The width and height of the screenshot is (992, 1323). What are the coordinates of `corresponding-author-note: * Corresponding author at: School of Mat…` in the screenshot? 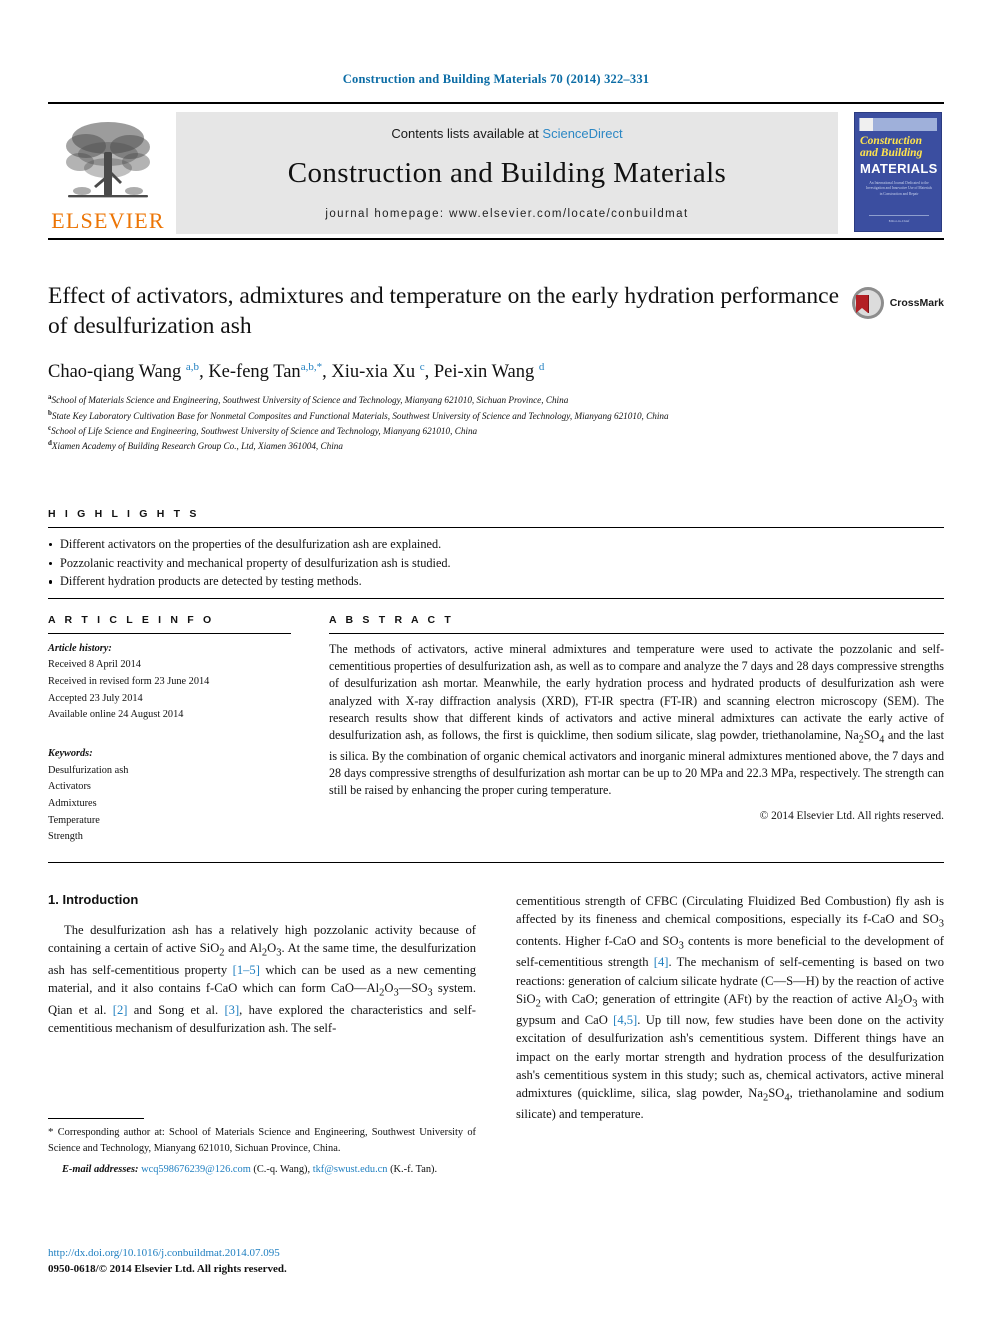 It's located at (262, 1140).